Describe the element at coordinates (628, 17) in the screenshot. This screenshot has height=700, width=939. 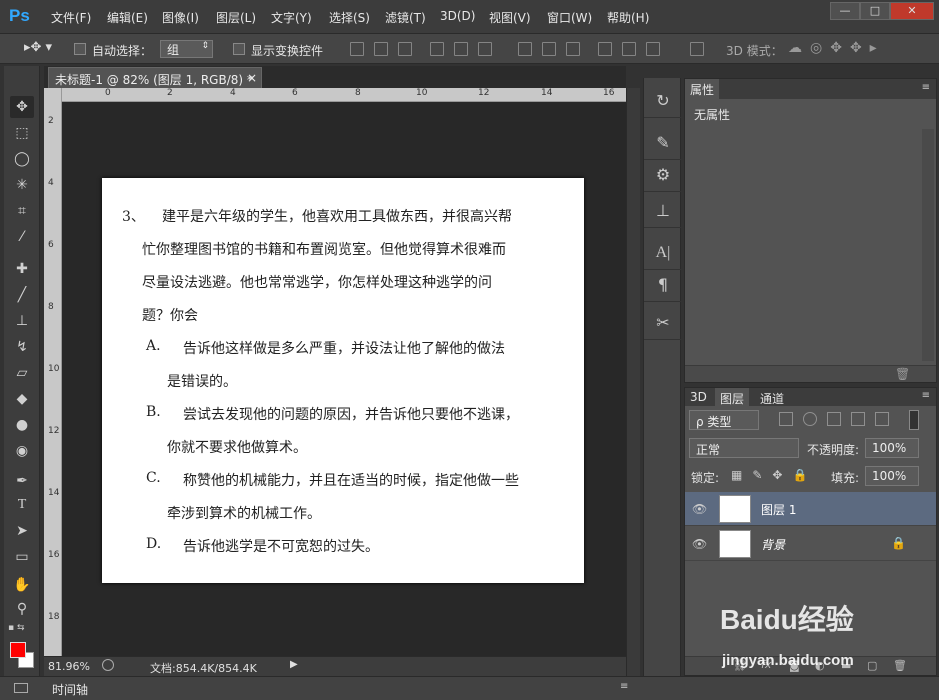
I see `menu-help: 帮助(H)` at that location.